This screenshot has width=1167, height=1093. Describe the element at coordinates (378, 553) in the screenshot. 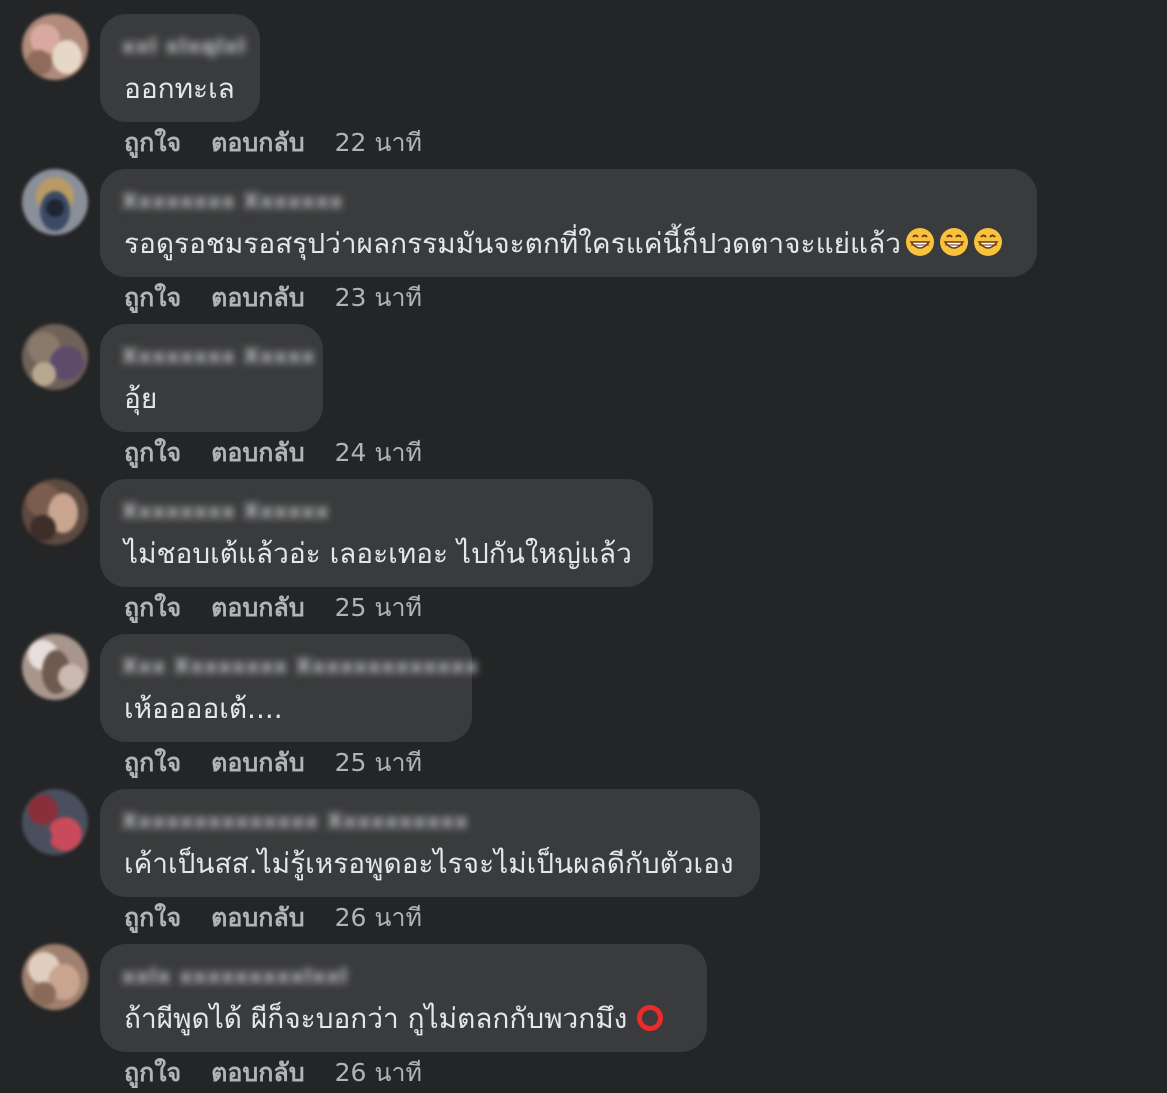

I see `comment-text: ไม่ชอบเต้แล้วอ่ะ เลอะเทอะ ไปกันใหญ่แล้ว` at that location.